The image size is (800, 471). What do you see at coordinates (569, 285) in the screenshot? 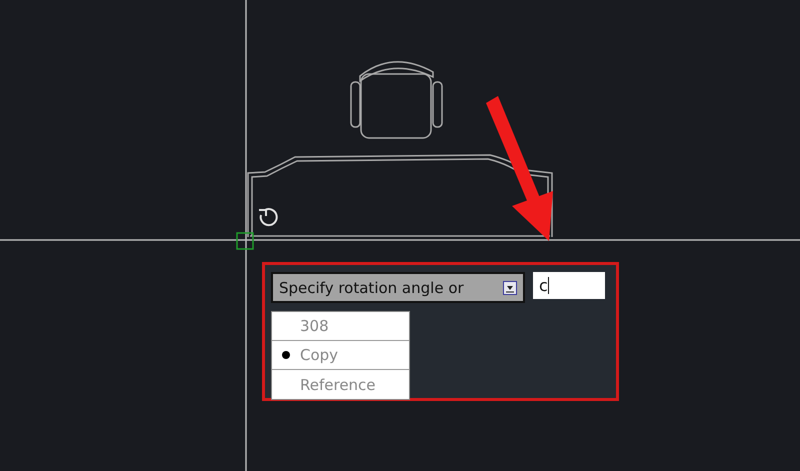
I see `input-field: c` at bounding box center [569, 285].